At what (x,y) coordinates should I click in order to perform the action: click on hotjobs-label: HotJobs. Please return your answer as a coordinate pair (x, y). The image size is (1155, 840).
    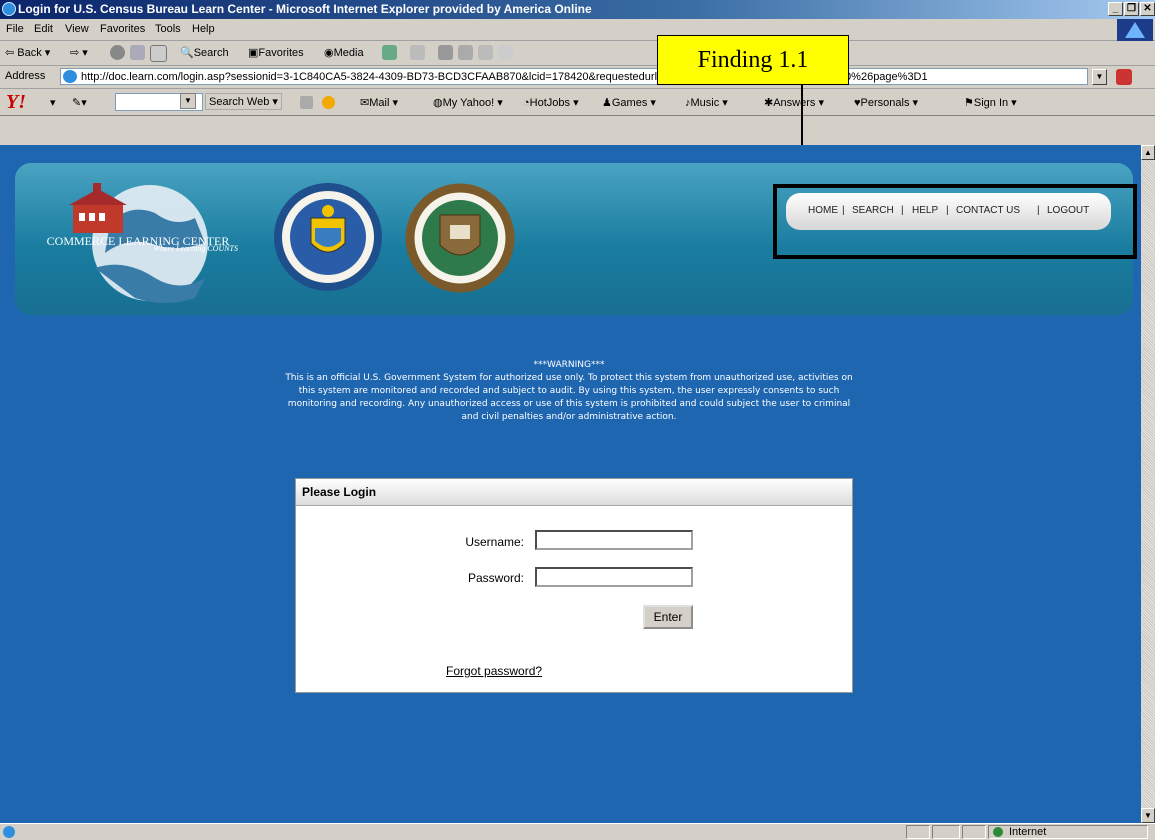
    Looking at the image, I should click on (550, 103).